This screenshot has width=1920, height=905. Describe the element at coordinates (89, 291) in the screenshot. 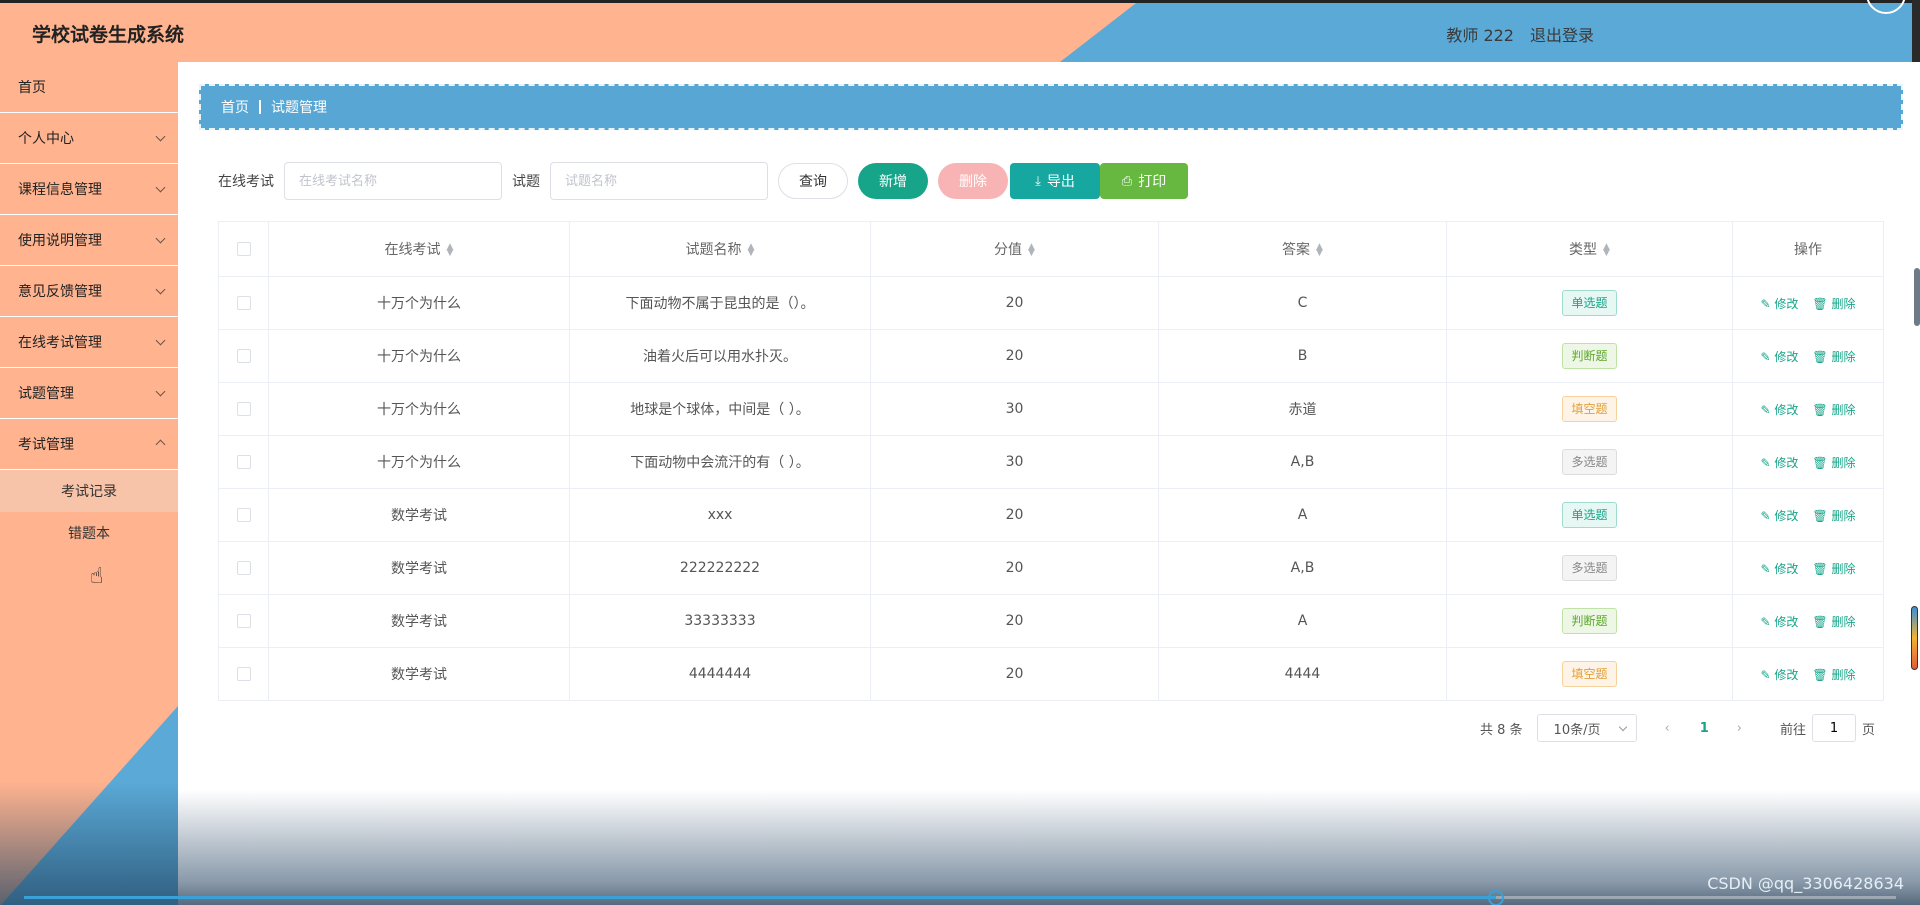

I see `sidebar-item: 意见反馈管理` at that location.